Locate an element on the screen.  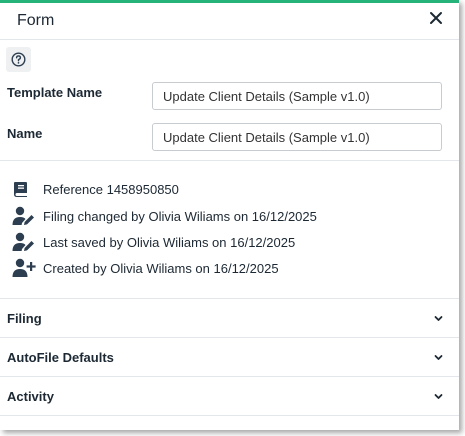
reference-text: Reference 1458950850 is located at coordinates (111, 189).